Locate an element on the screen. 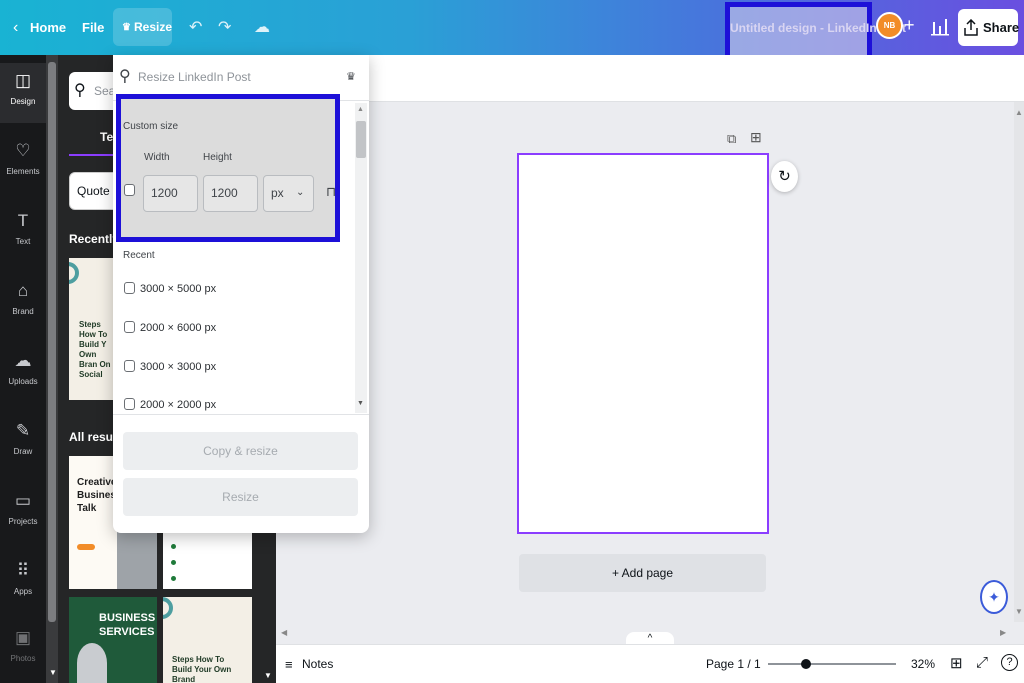  page-indicator: Page 1 / 1 is located at coordinates (733, 664).